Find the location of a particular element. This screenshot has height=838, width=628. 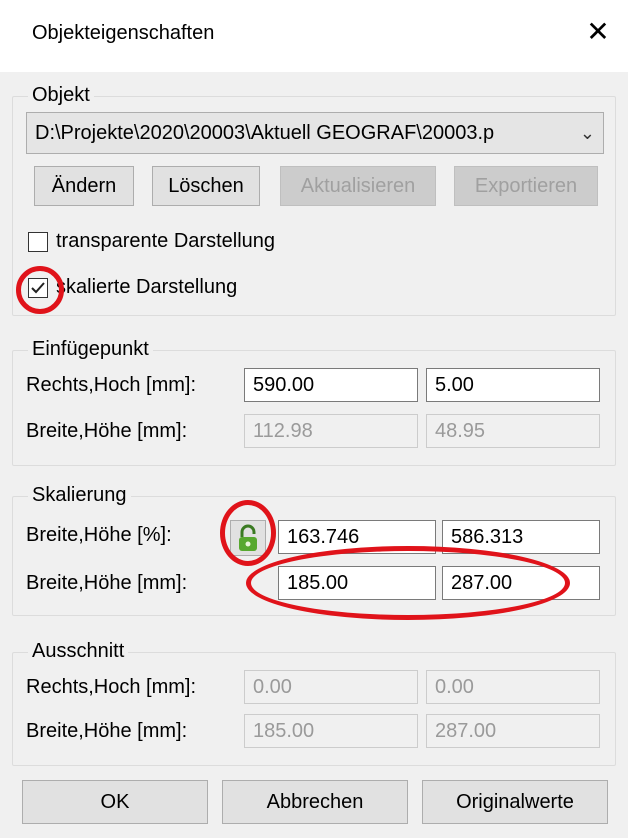

transparent-checkbox is located at coordinates (38, 242).